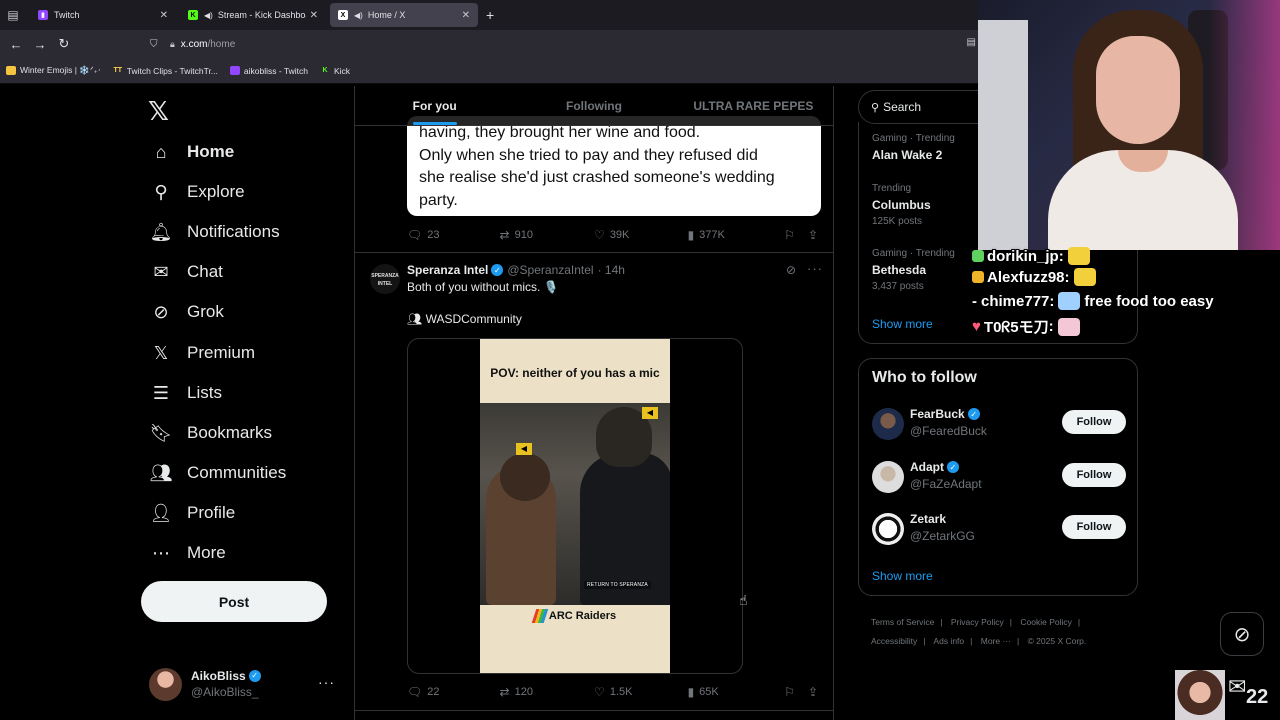 This screenshot has width=1280, height=720. What do you see at coordinates (202, 353) in the screenshot?
I see `nav-premium: 𝕏 Premium` at bounding box center [202, 353].